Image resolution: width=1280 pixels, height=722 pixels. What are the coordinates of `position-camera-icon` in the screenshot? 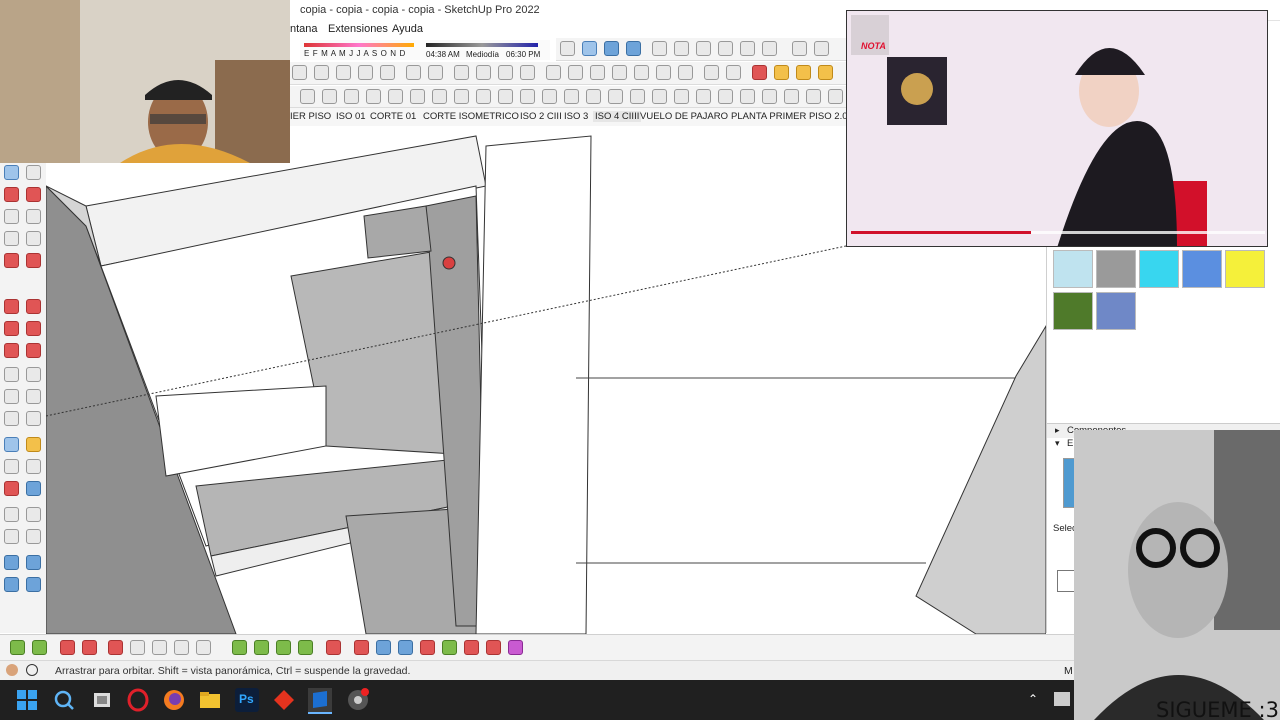 It's located at (365, 72).